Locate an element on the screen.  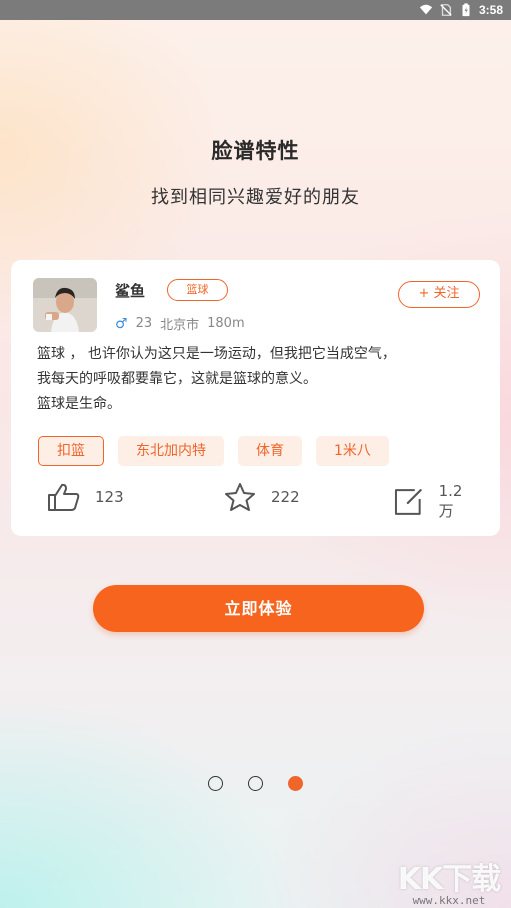
user-name: 鲨鱼 is located at coordinates (130, 290).